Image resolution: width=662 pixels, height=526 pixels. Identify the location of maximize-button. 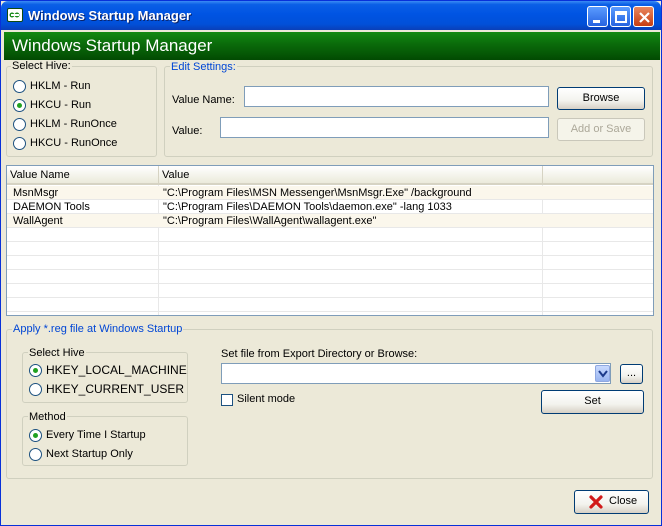
(620, 16).